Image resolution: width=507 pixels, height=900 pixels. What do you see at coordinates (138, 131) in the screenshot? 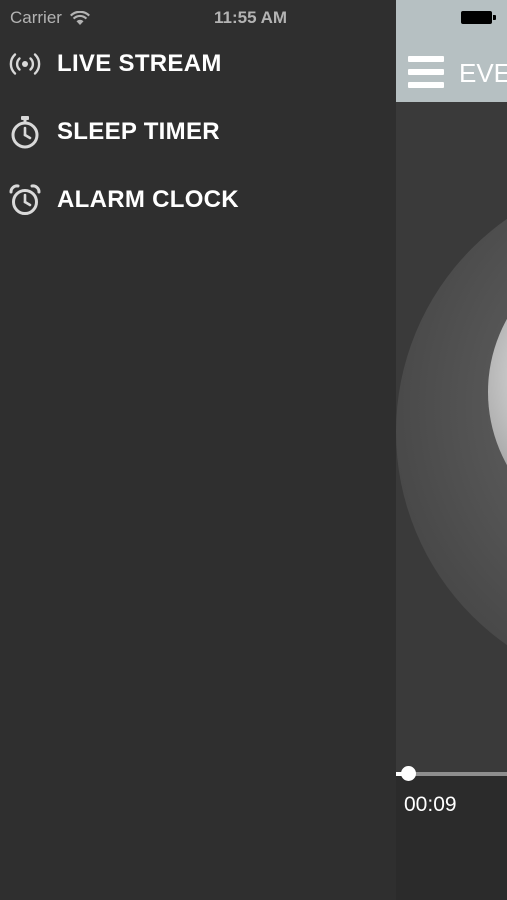
I see `menu-item-label: SLEEP TIMER` at bounding box center [138, 131].